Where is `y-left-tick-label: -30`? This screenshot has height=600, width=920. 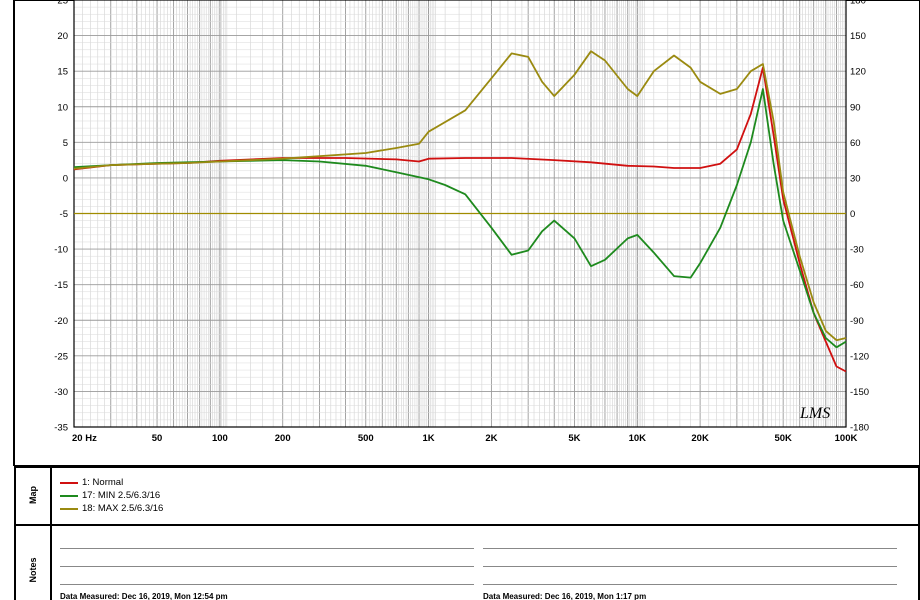 y-left-tick-label: -30 is located at coordinates (61, 392).